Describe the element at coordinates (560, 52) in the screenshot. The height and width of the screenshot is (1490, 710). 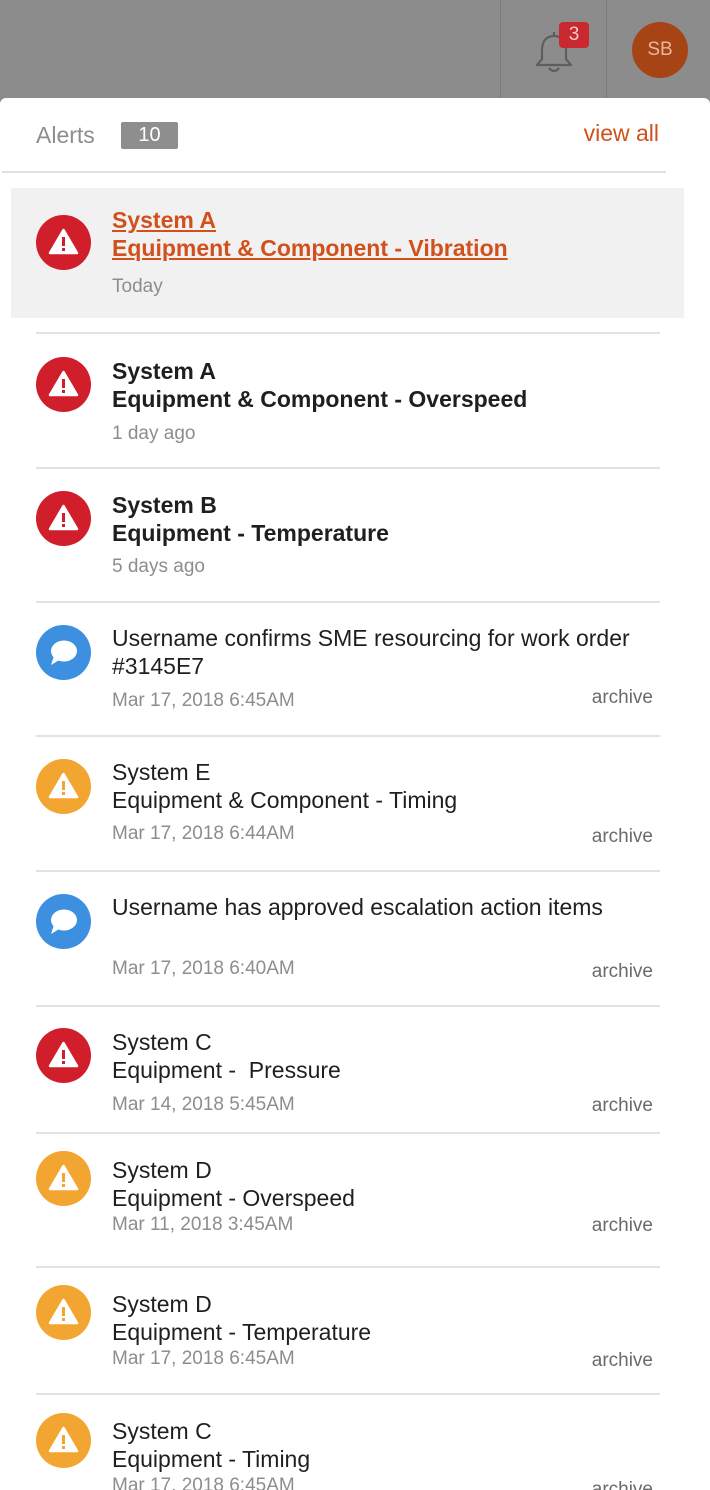
I see `notifications-button: 3` at that location.